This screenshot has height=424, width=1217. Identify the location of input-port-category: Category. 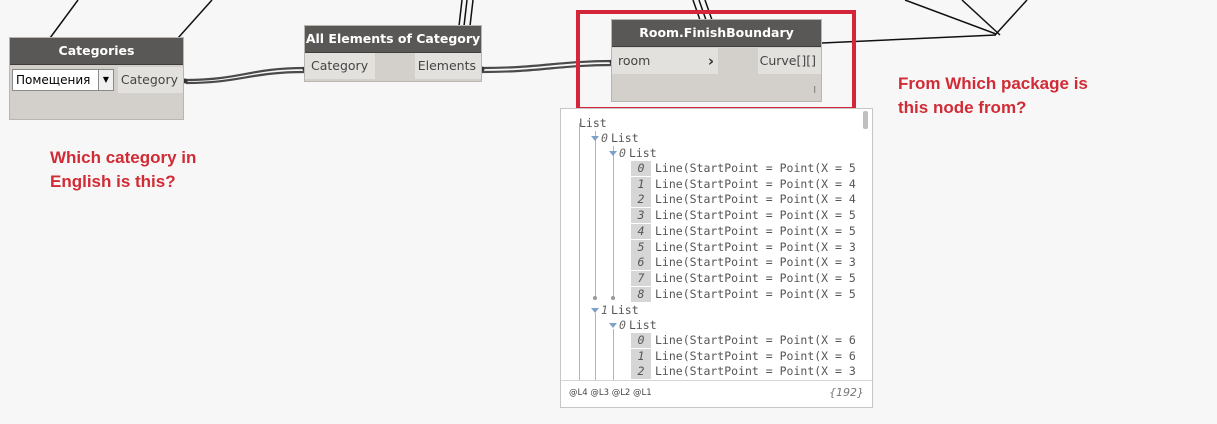
(340, 66).